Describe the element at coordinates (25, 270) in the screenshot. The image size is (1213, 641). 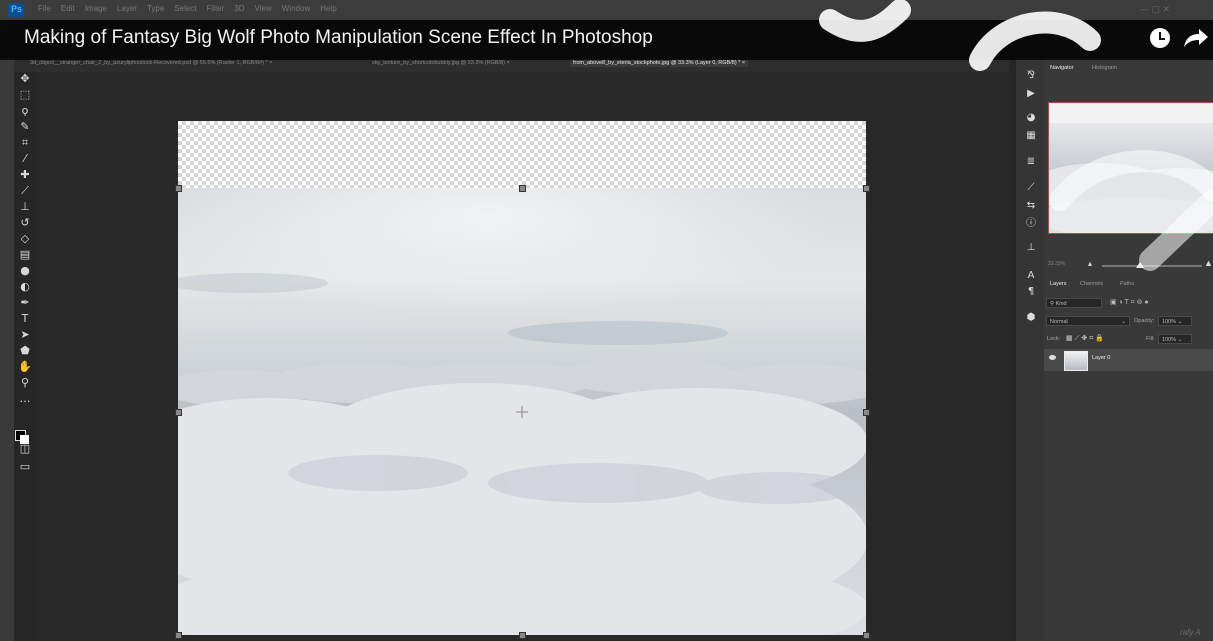
I see `blur-tool-icon: ●` at that location.